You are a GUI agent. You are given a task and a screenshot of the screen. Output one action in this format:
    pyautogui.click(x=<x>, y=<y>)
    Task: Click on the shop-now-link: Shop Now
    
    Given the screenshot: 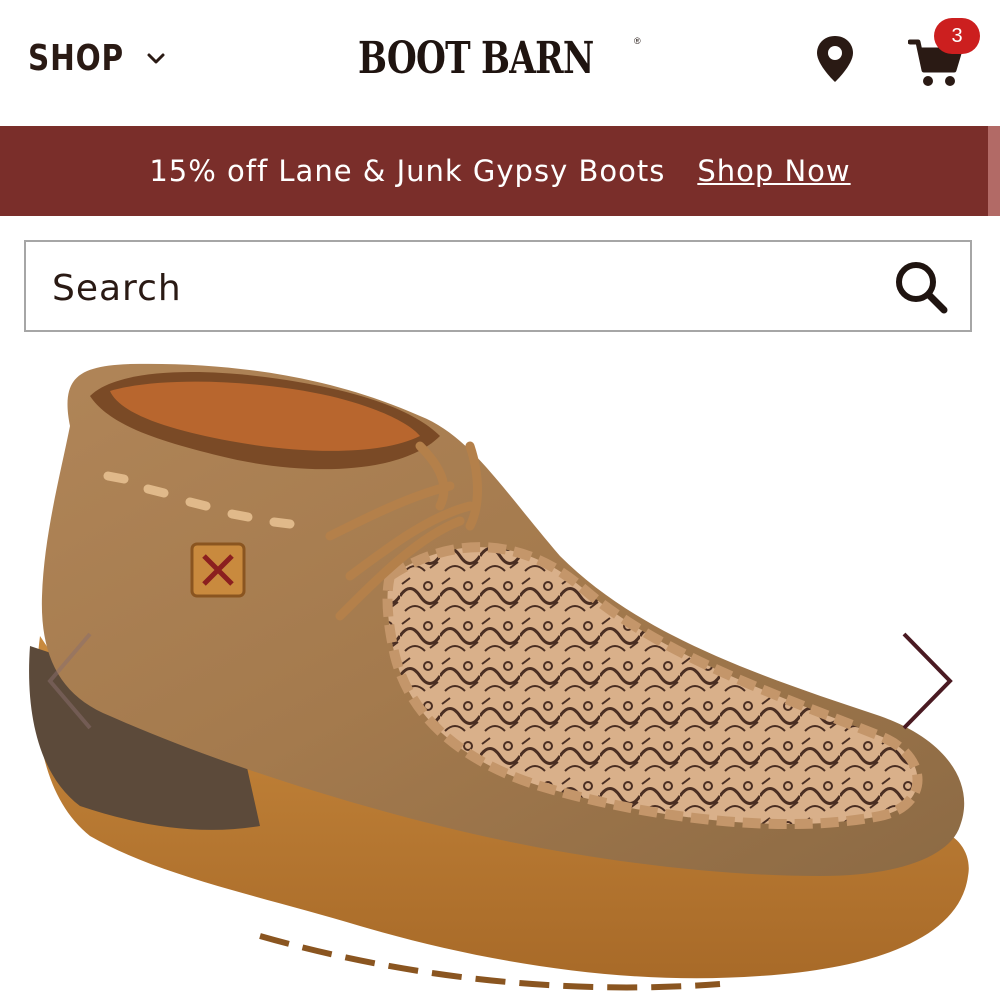 What is the action you would take?
    pyautogui.click(x=773, y=171)
    